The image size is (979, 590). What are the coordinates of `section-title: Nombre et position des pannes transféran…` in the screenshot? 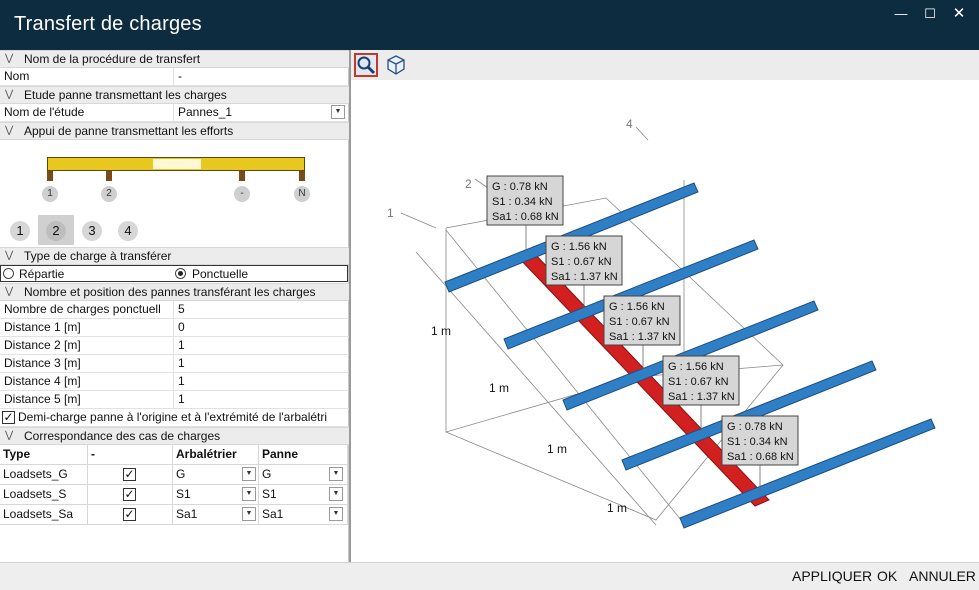 It's located at (170, 292).